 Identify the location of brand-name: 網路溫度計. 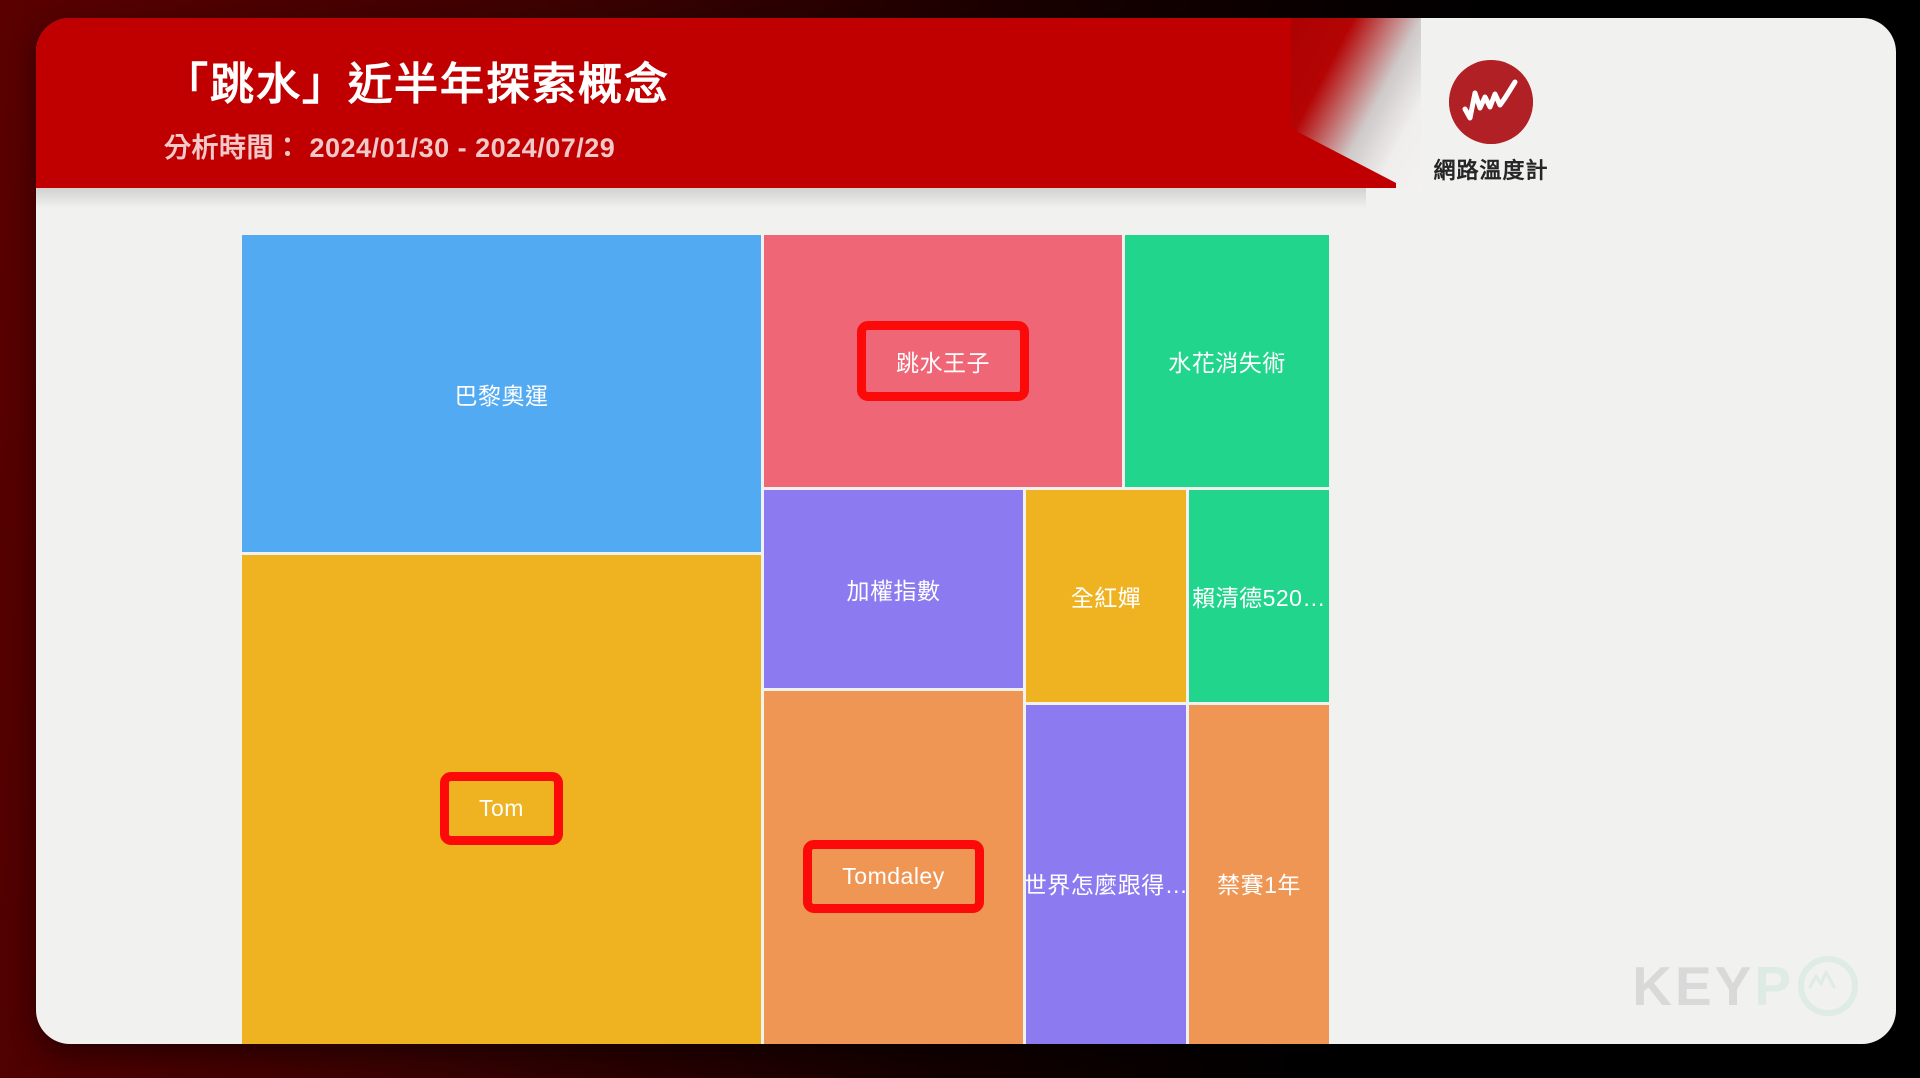
(1491, 170).